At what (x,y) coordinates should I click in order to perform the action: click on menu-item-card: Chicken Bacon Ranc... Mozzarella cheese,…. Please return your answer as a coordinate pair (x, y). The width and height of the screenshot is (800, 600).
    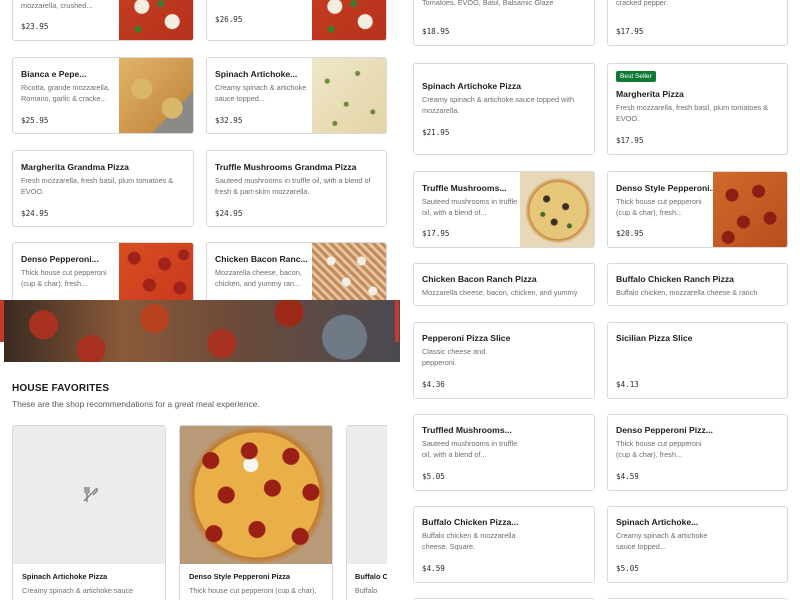
    Looking at the image, I should click on (296, 272).